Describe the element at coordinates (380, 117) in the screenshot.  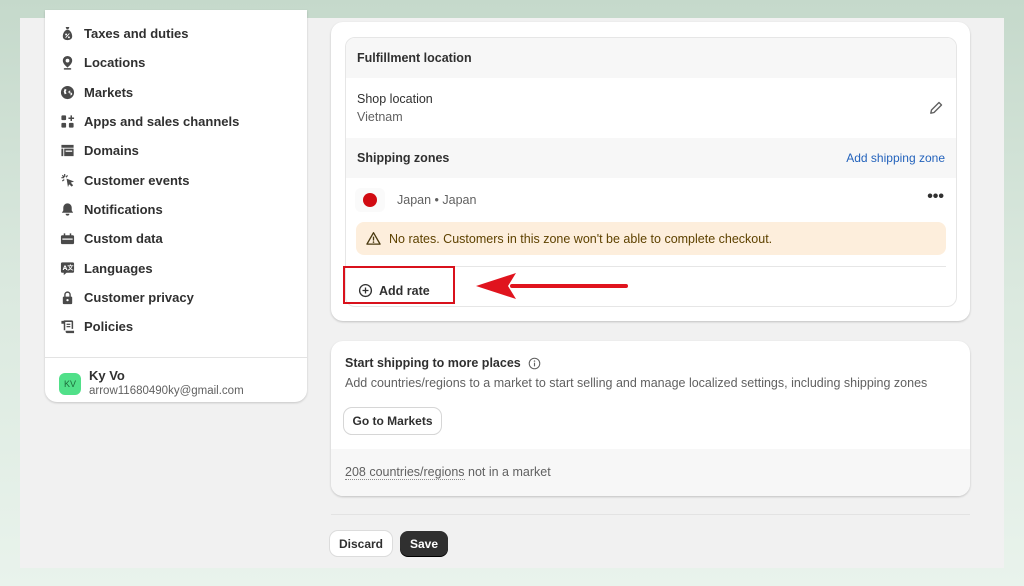
I see `shop-location-value: Vietnam` at that location.